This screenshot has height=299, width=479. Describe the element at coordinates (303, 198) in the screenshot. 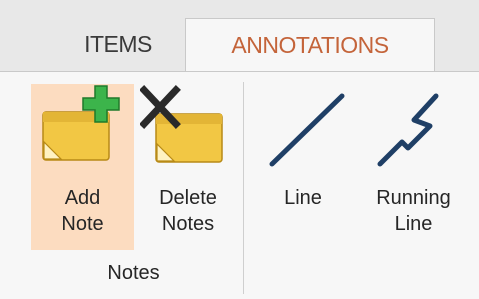

I see `line-label: Line` at that location.